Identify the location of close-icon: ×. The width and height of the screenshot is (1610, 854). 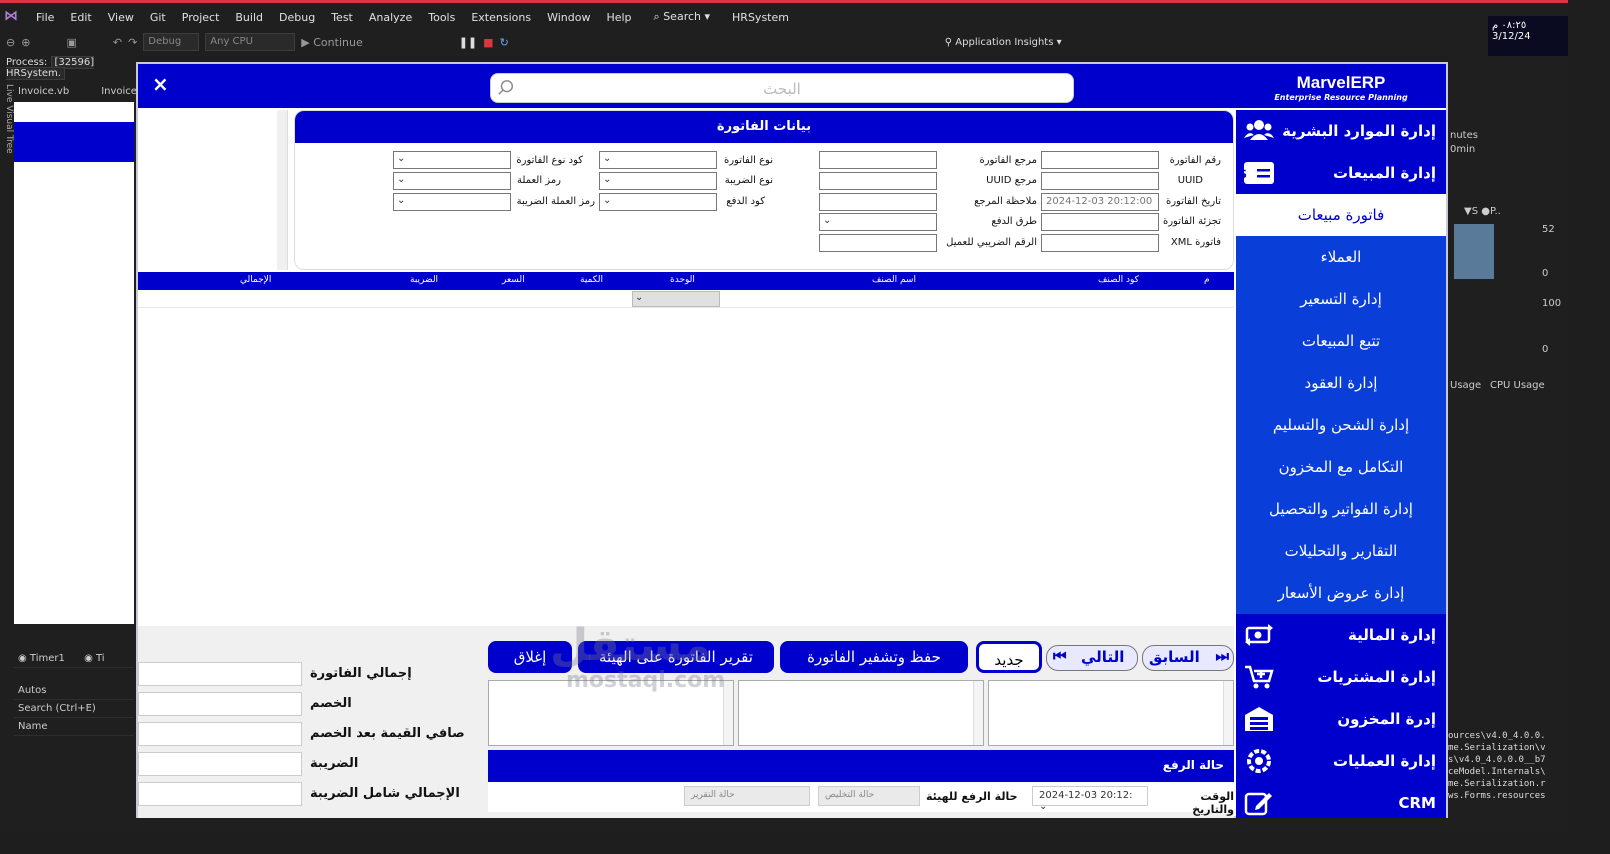
(160, 84).